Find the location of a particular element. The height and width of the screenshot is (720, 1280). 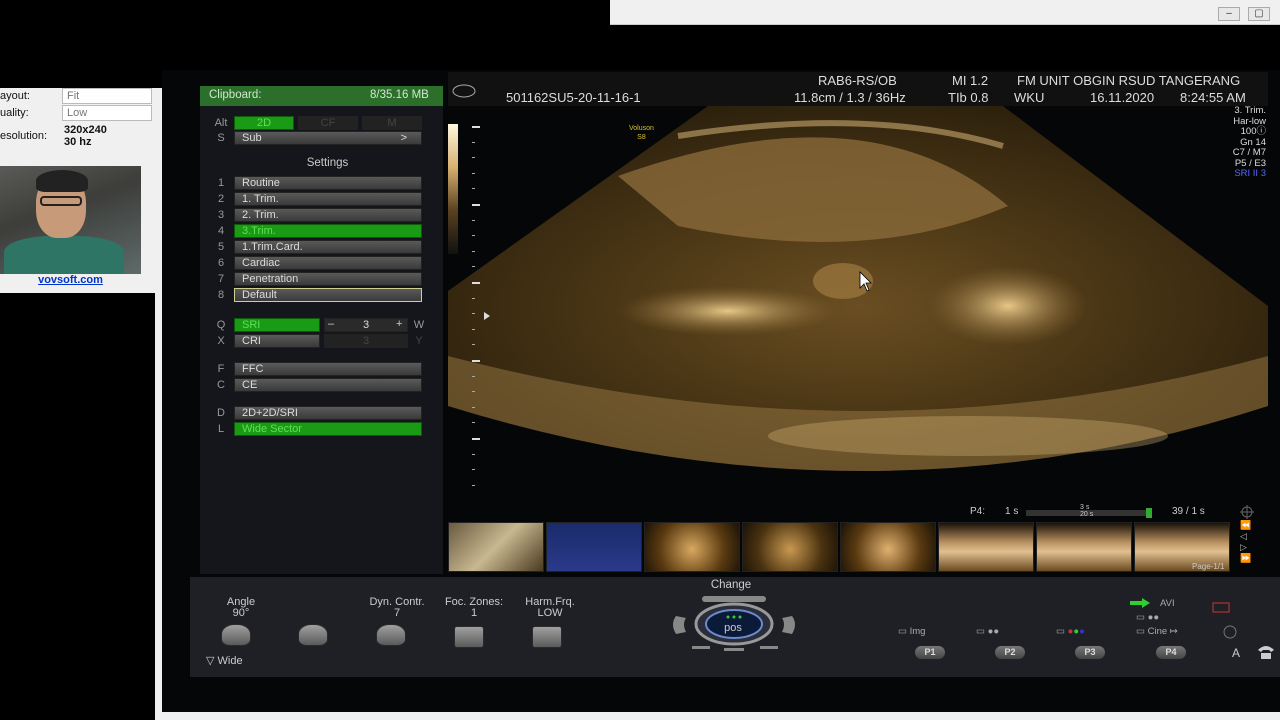

monitor-icon is located at coordinates (1221, 608).